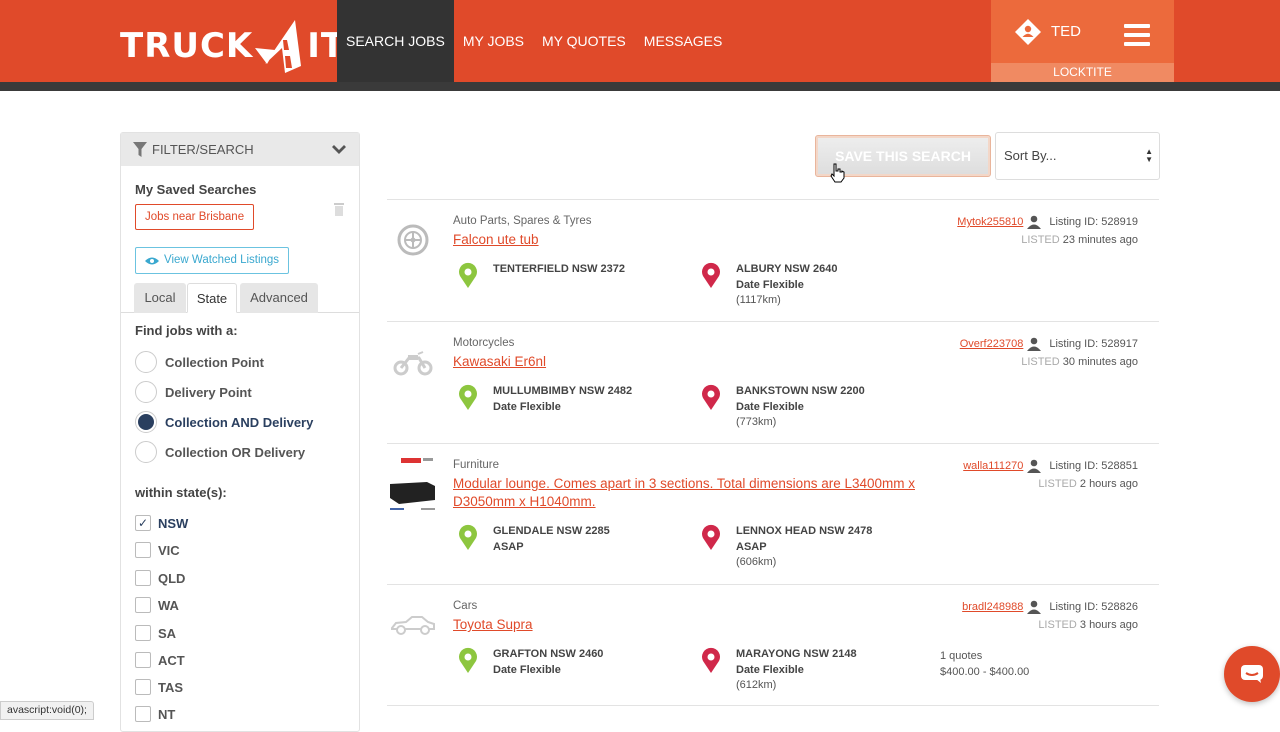  I want to click on checkbox: ✓, so click(143, 523).